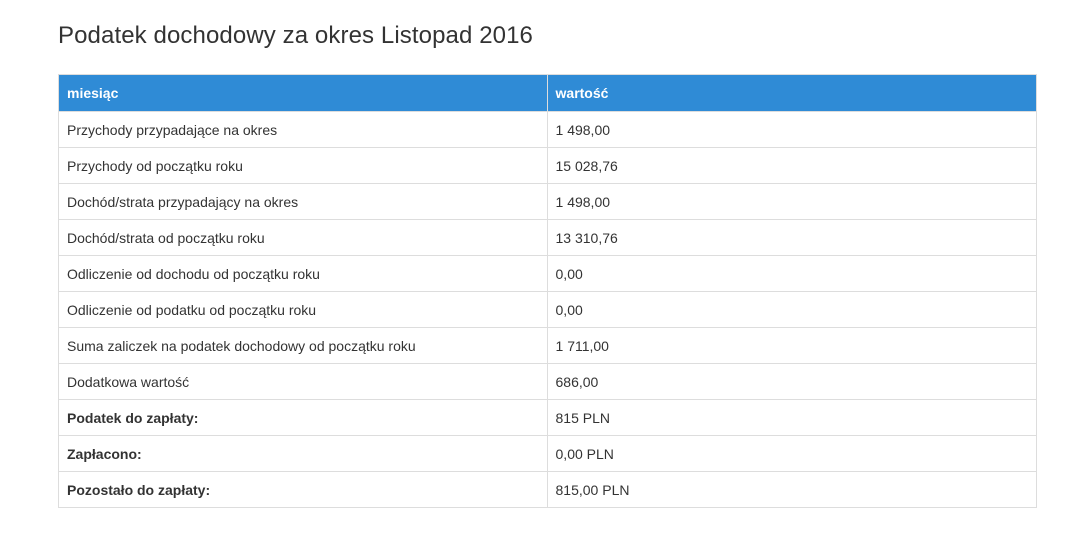  What do you see at coordinates (303, 453) in the screenshot?
I see `row-label: Zapłacono:` at bounding box center [303, 453].